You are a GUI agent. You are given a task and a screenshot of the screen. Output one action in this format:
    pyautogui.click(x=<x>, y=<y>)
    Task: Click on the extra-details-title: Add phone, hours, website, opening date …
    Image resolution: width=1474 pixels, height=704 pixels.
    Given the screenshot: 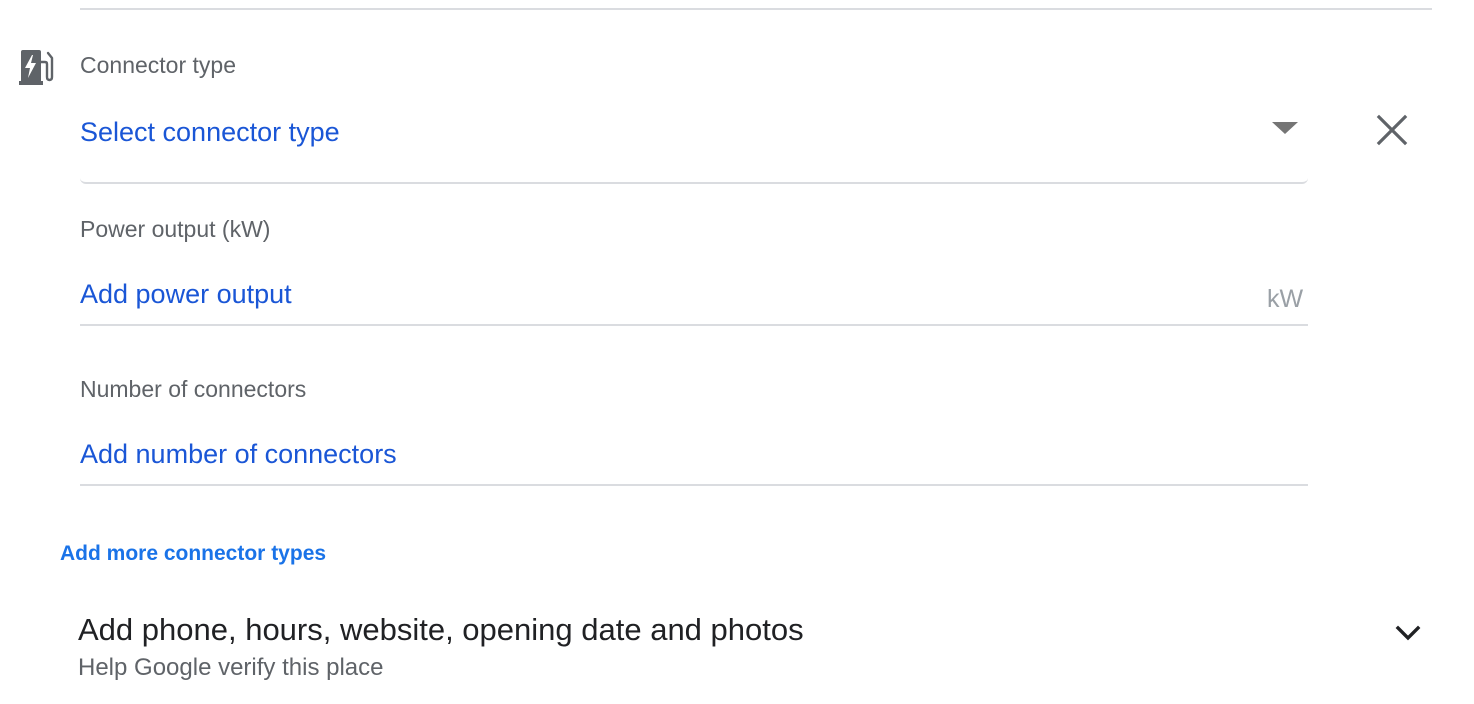 What is the action you would take?
    pyautogui.click(x=441, y=629)
    